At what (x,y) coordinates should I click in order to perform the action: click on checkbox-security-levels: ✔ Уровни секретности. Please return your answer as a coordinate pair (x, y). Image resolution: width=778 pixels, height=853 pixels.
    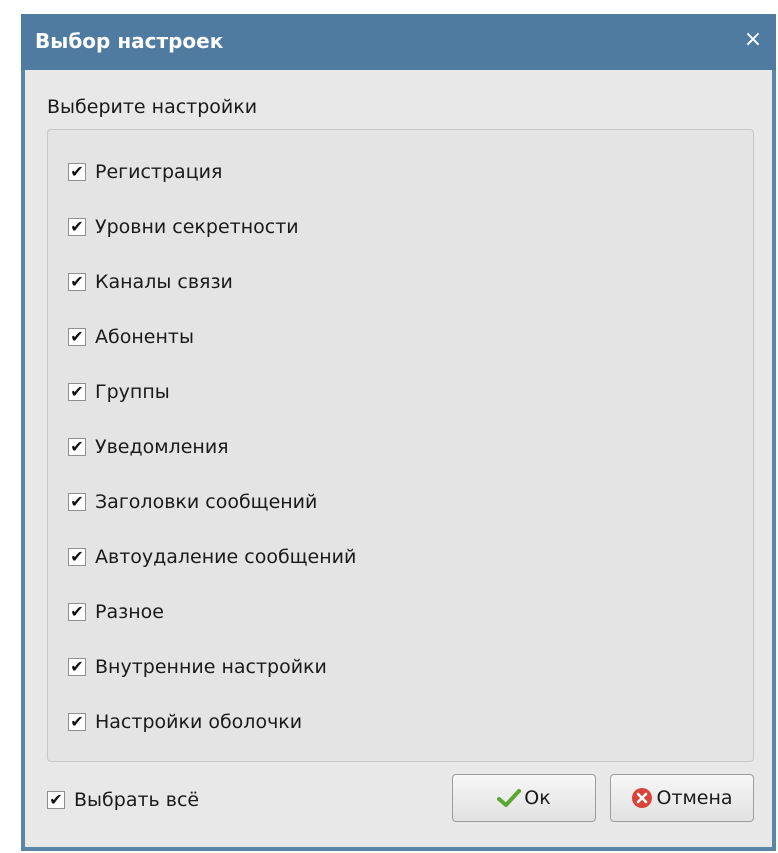
    Looking at the image, I should click on (183, 227).